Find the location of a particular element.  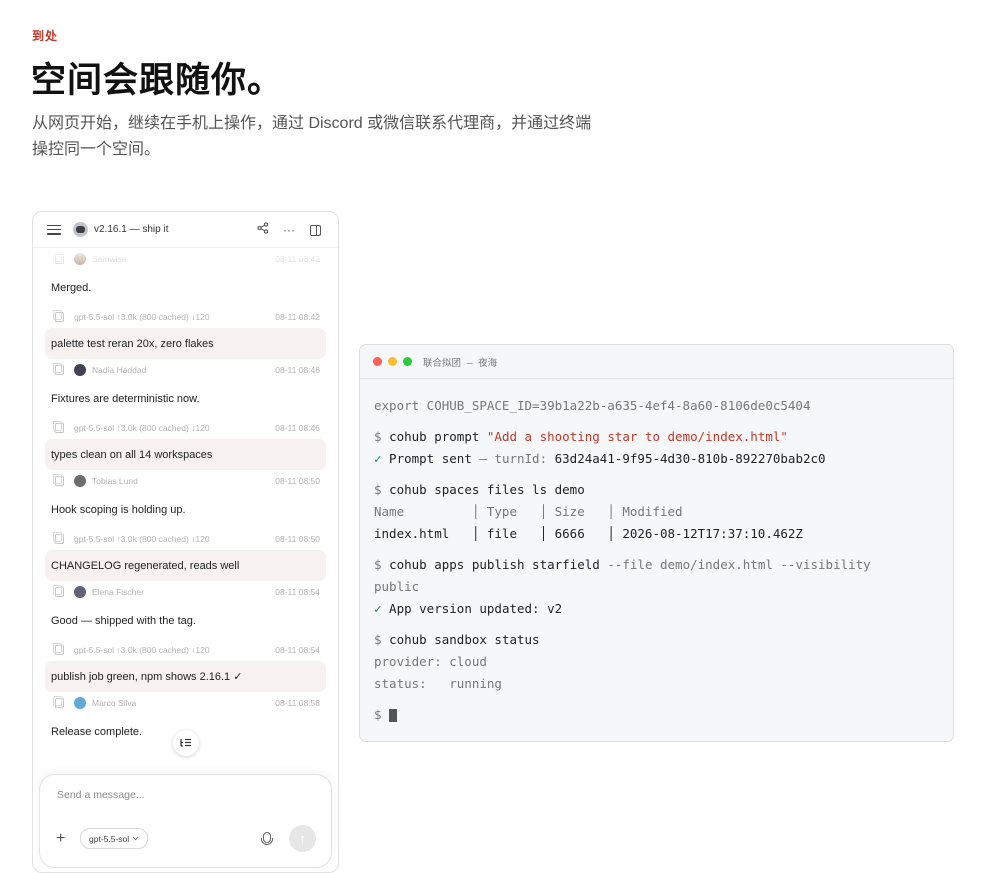

agent-message: Hook scoping is holding up. is located at coordinates (118, 510).